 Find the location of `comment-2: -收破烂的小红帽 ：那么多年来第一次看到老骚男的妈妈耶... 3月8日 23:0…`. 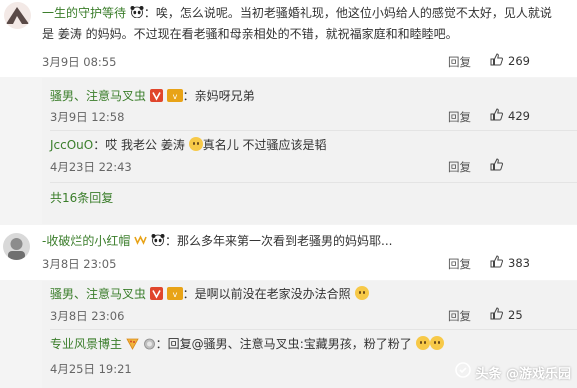

comment-2: -收破烂的小红帽 ：那么多年来第一次看到老骚男的妈妈耶... 3月8日 23:0… is located at coordinates (288, 252).